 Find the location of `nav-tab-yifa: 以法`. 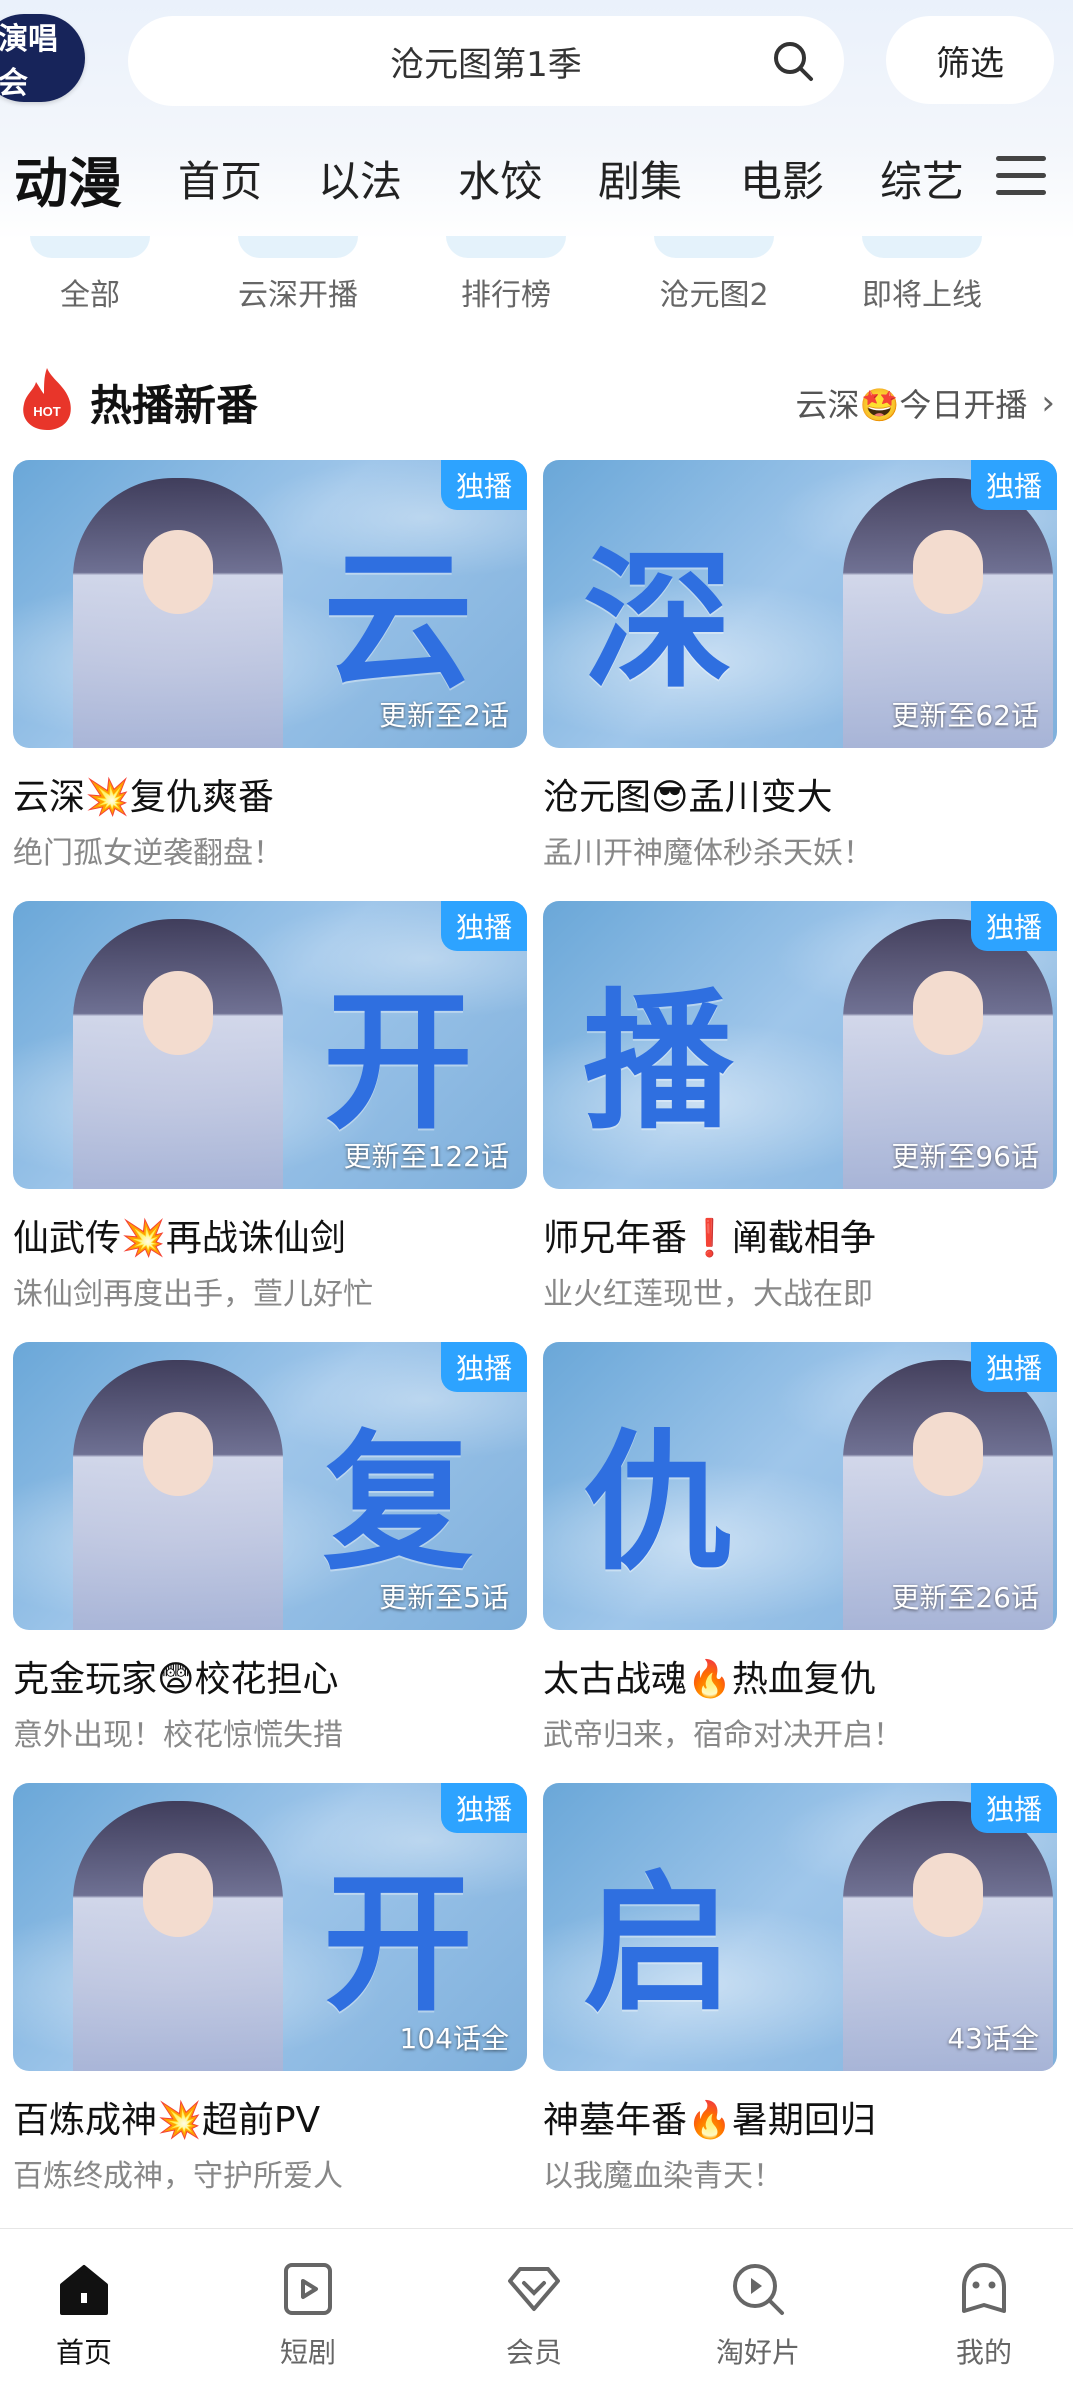

nav-tab-yifa: 以法 is located at coordinates (360, 178).